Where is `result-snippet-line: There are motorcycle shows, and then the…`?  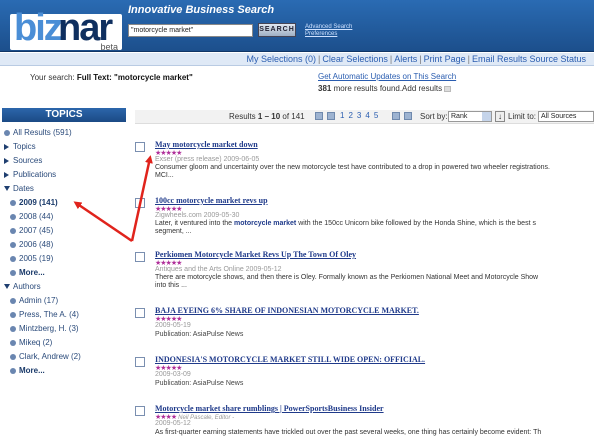 result-snippet-line: There are motorcycle shows, and then the… is located at coordinates (347, 277).